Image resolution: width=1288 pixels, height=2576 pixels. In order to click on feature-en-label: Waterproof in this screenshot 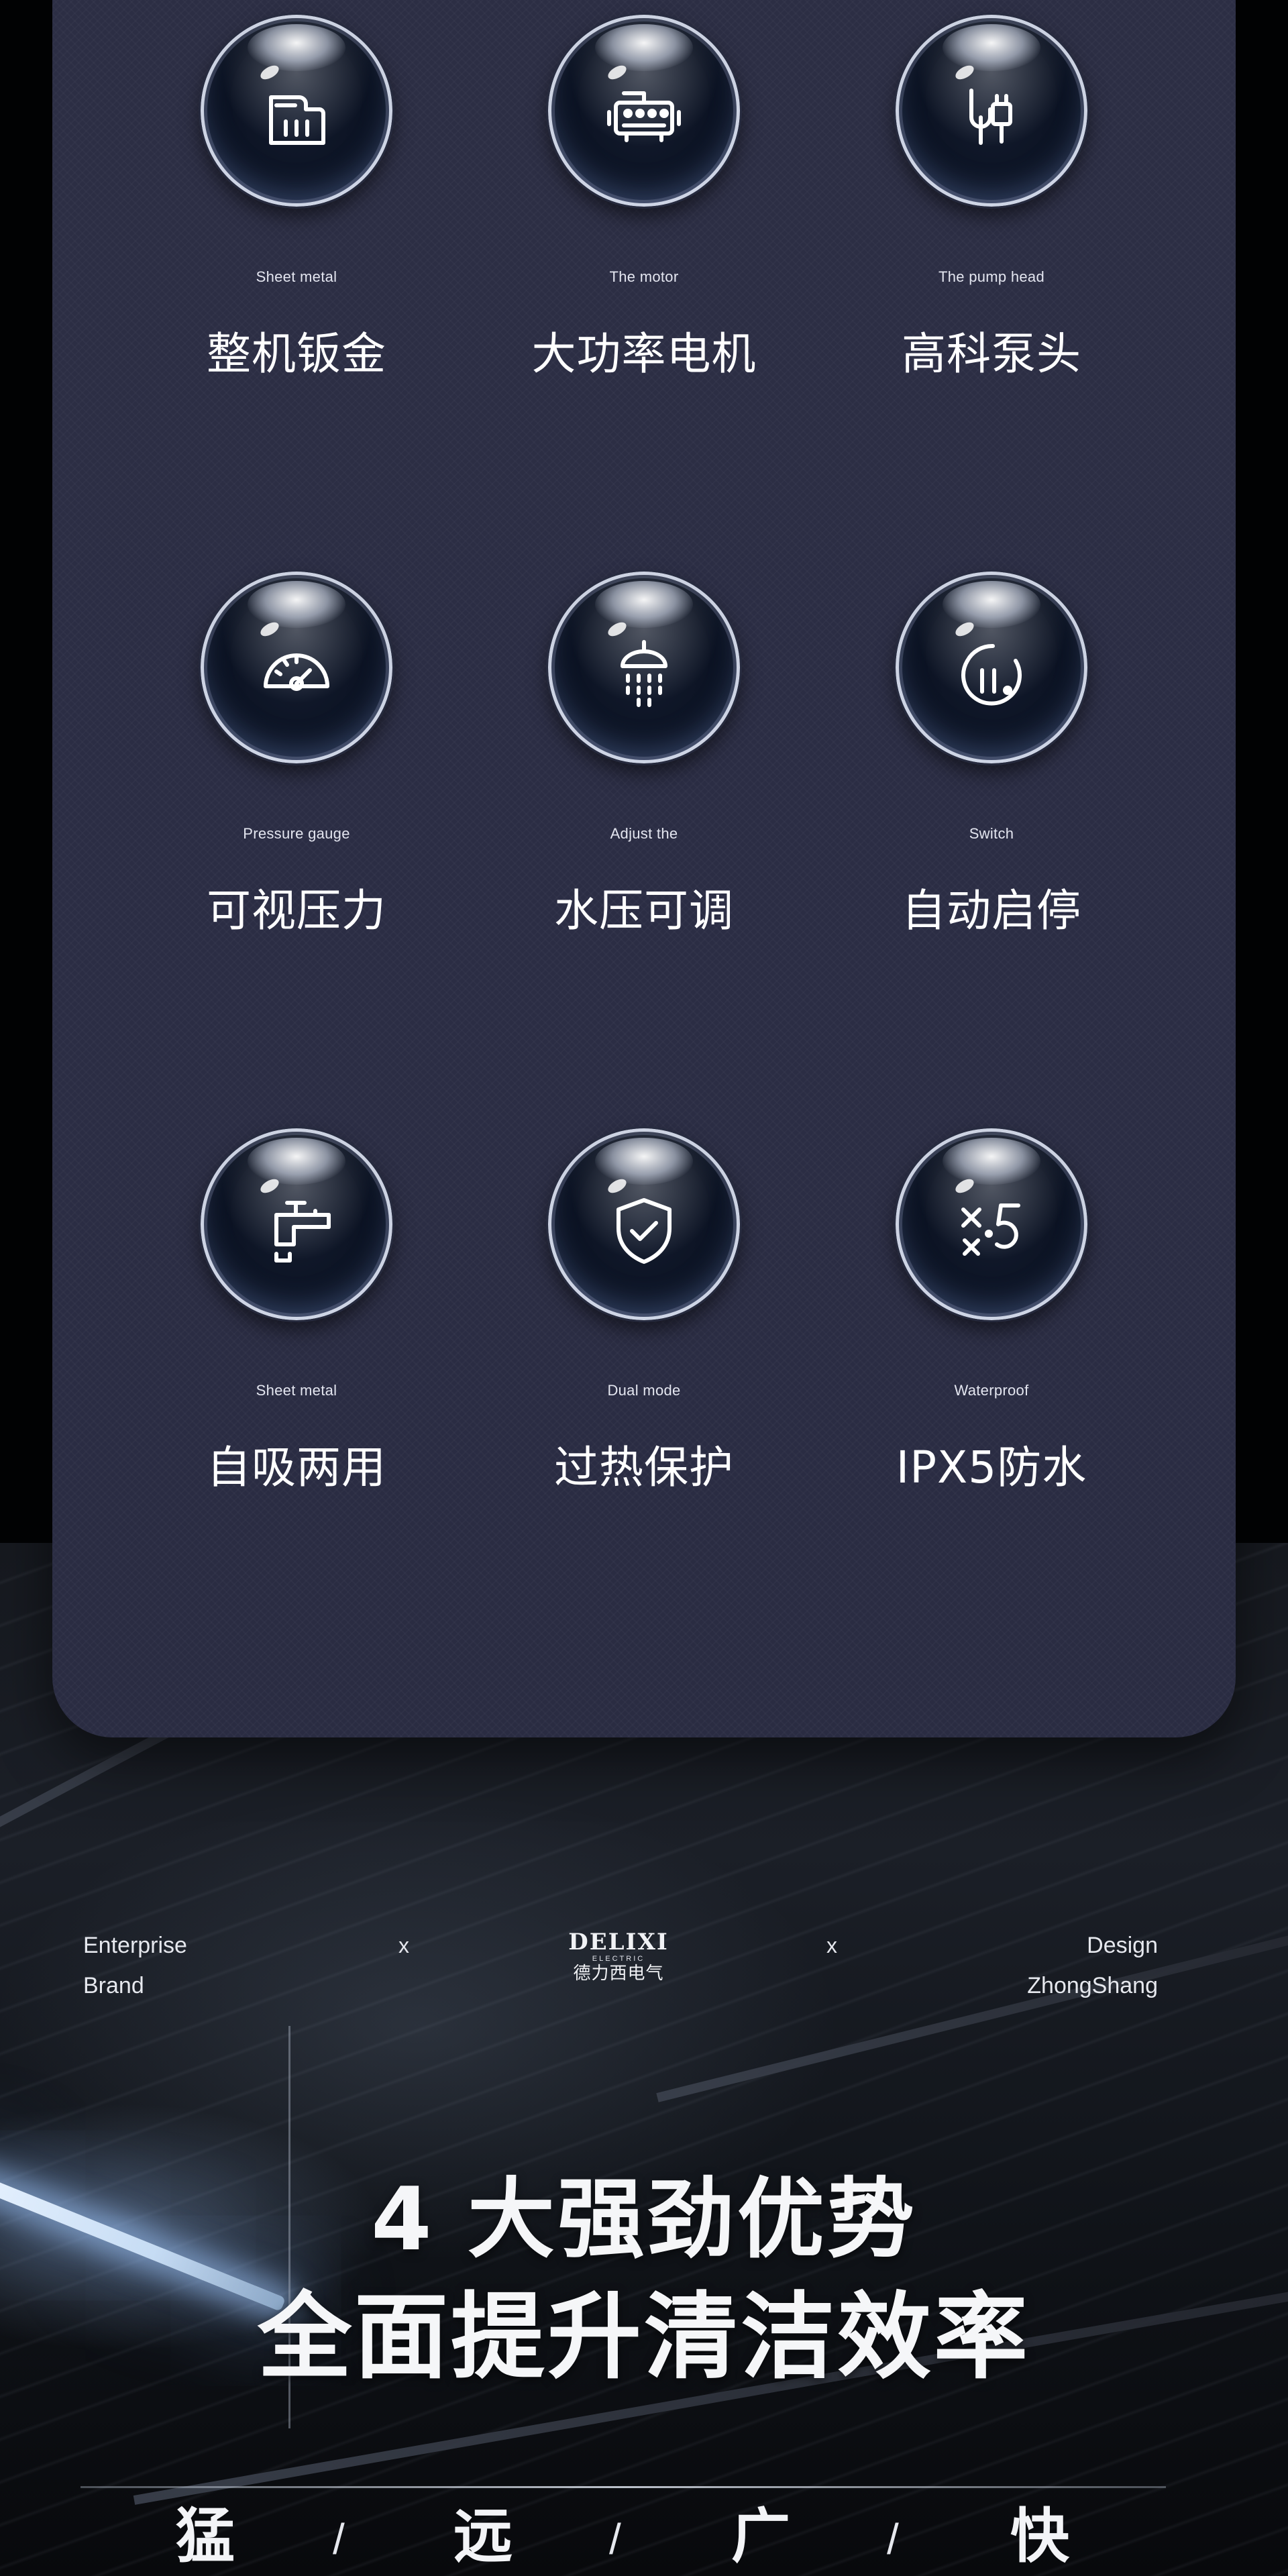, I will do `click(991, 1390)`.